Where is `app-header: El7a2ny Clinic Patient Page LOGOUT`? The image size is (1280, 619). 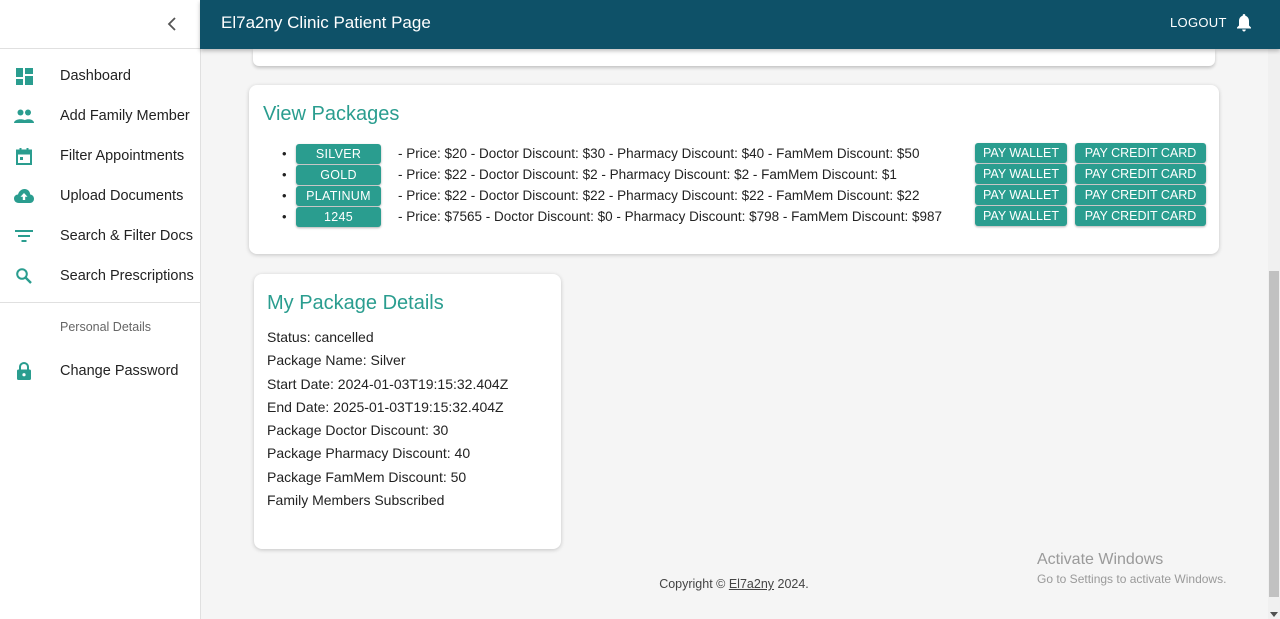
app-header: El7a2ny Clinic Patient Page LOGOUT is located at coordinates (740, 24).